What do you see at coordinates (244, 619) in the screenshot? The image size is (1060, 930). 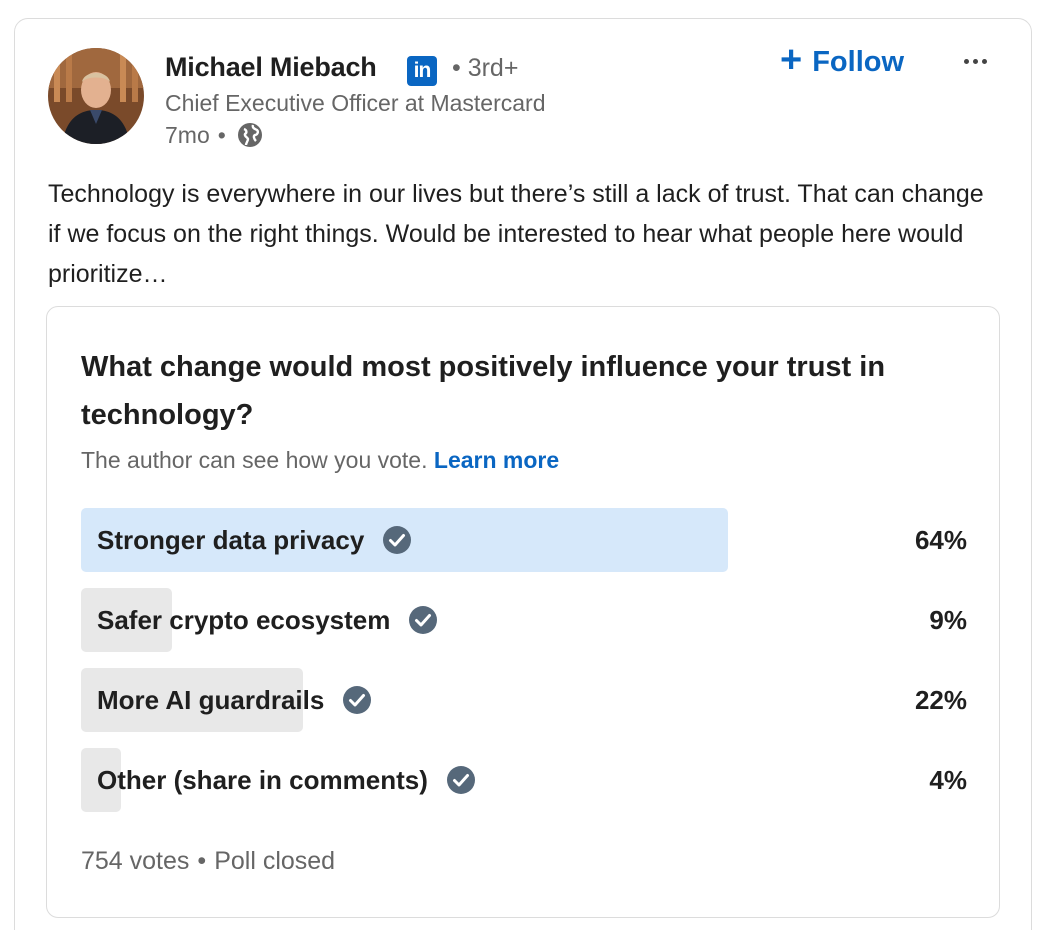 I see `poll-option-label: Safer crypto ecosystem` at bounding box center [244, 619].